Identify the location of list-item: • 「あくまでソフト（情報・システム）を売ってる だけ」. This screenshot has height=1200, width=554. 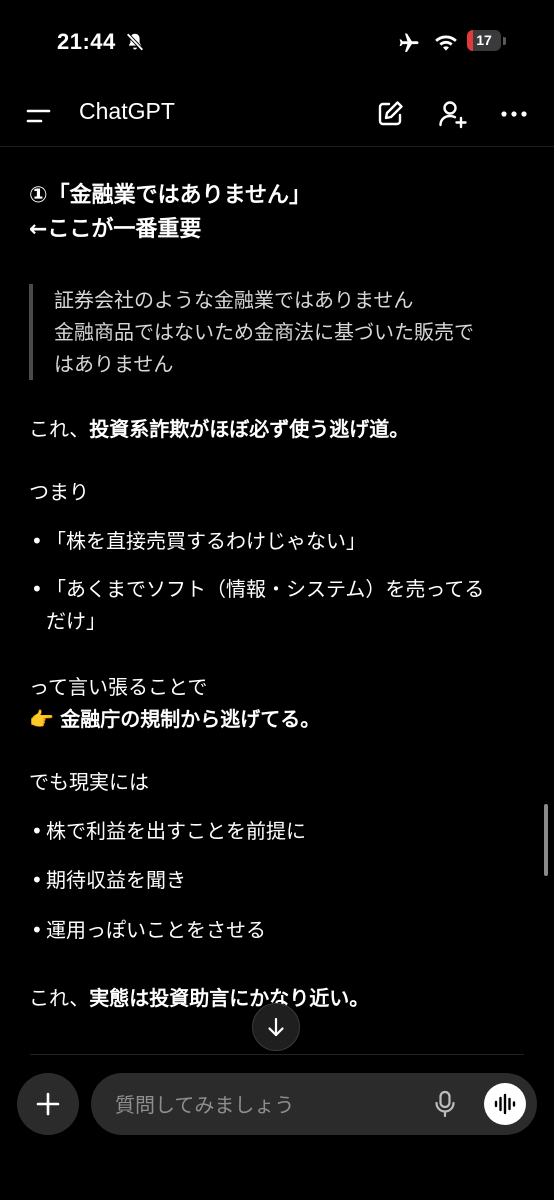
(256, 605).